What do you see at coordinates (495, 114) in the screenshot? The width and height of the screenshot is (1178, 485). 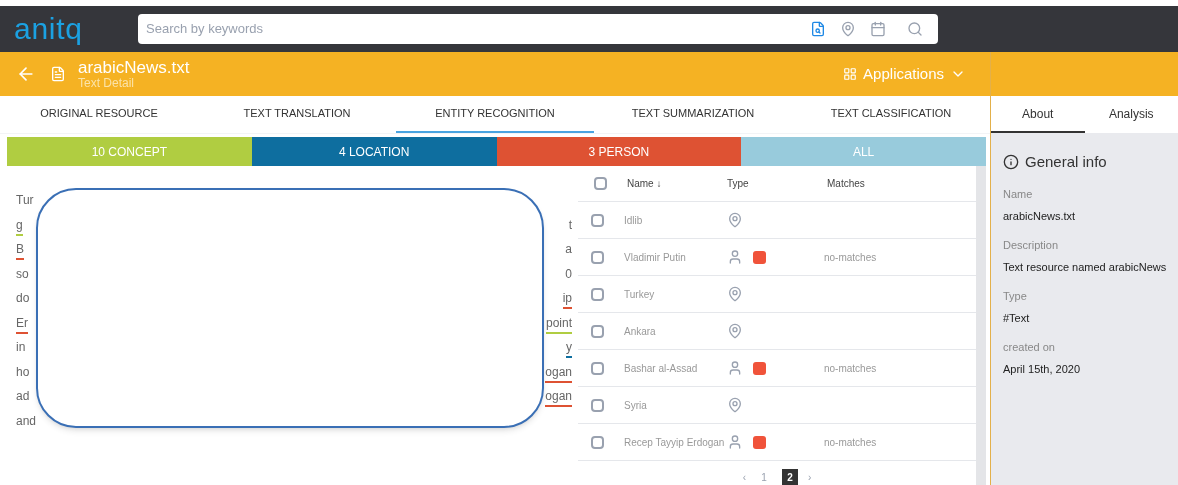 I see `tab: ENTITY RECOGNITION` at bounding box center [495, 114].